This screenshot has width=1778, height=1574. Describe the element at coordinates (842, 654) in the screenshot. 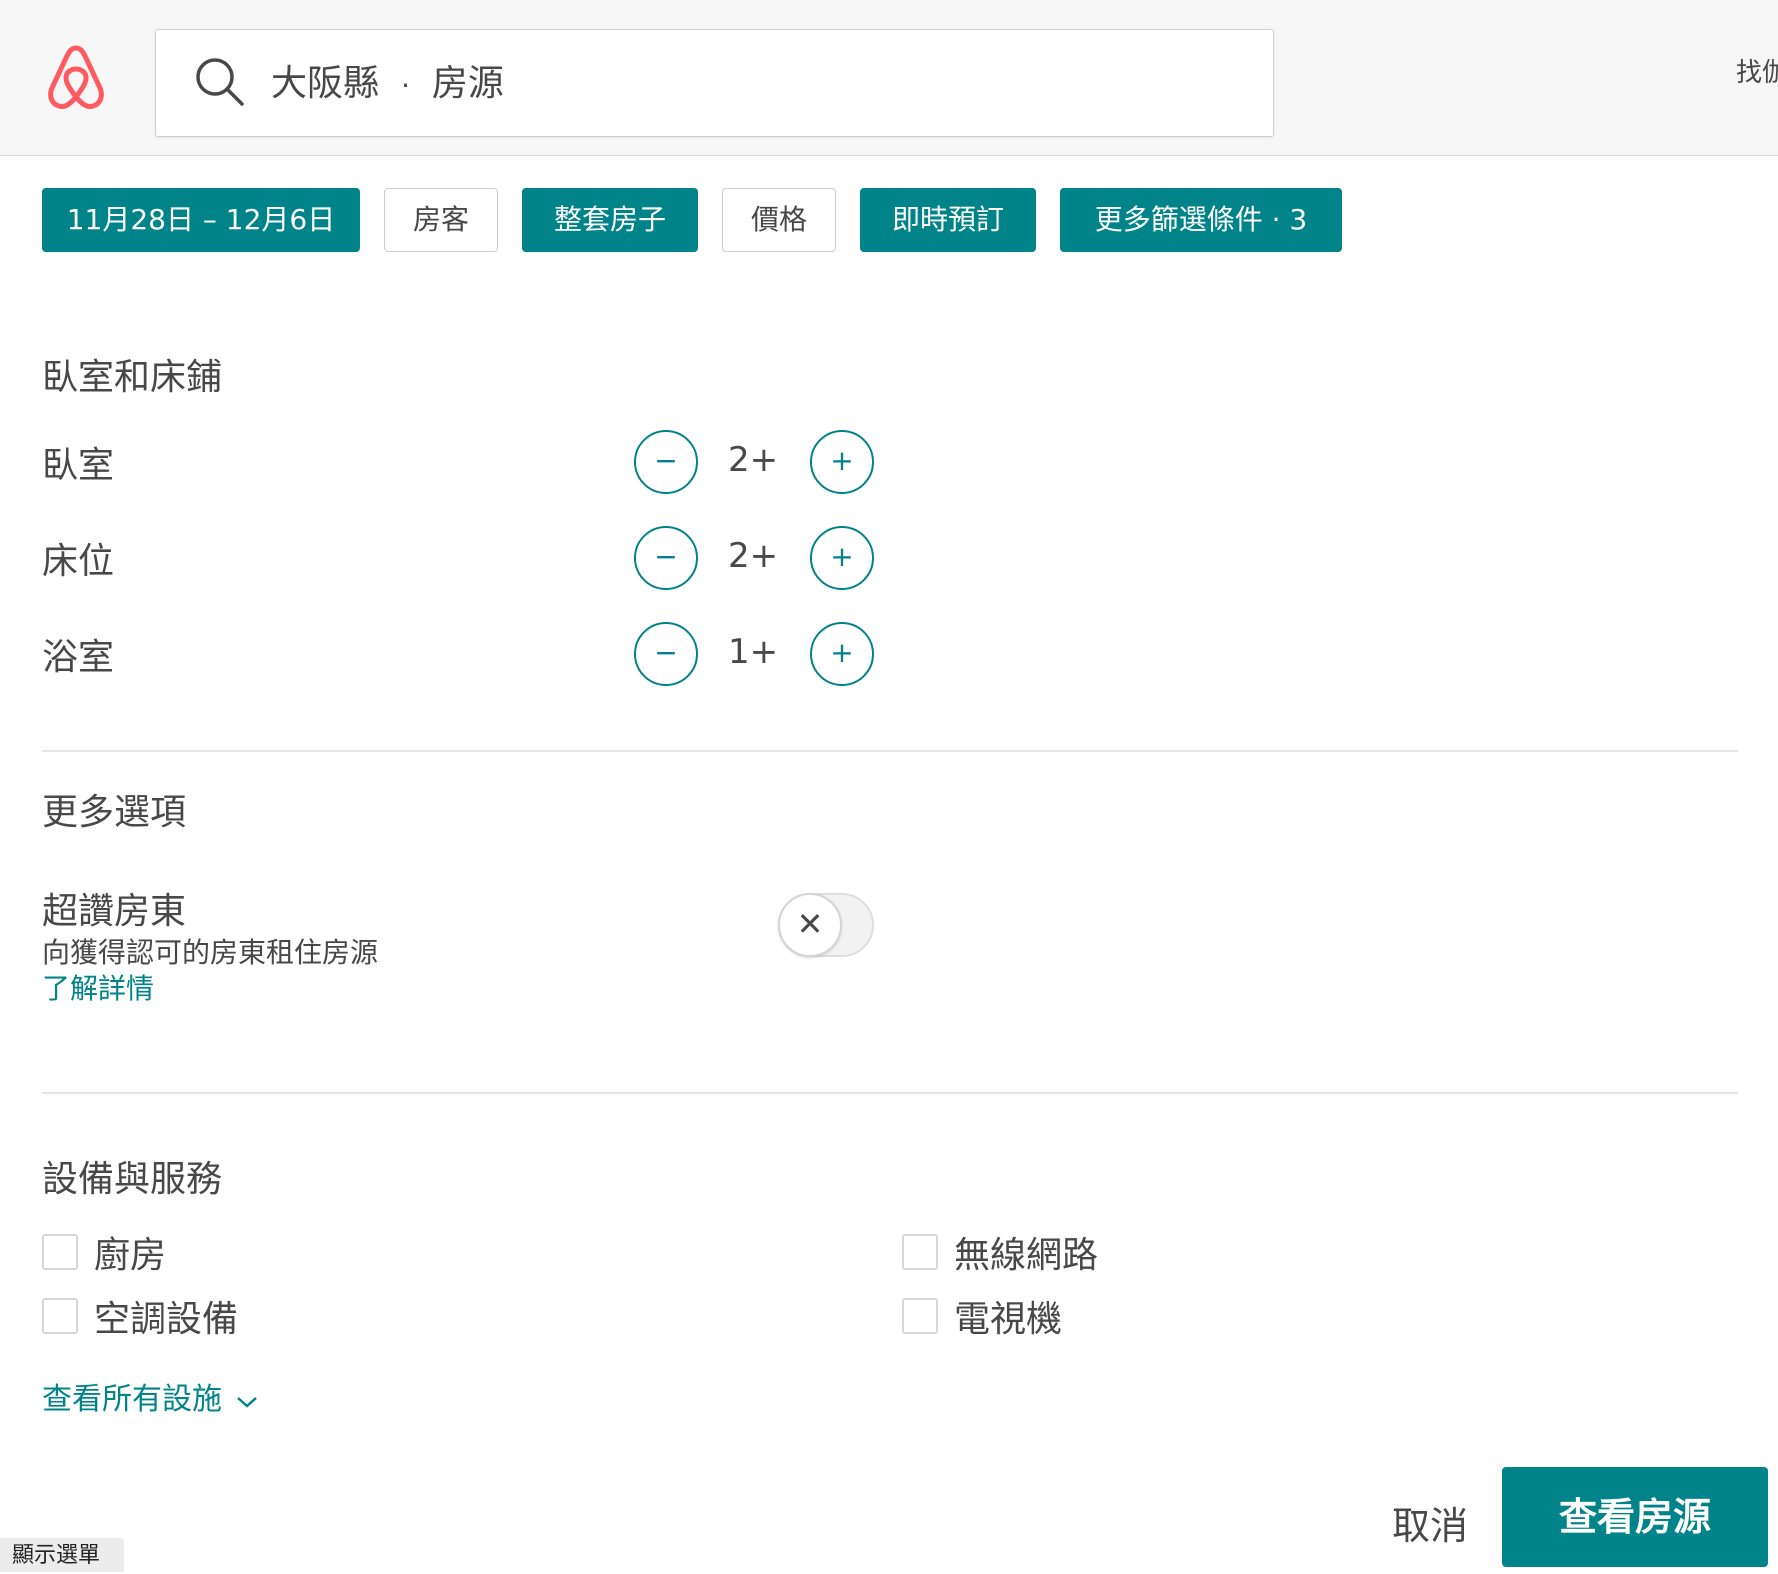

I see `bathrooms-increment-button: +` at that location.